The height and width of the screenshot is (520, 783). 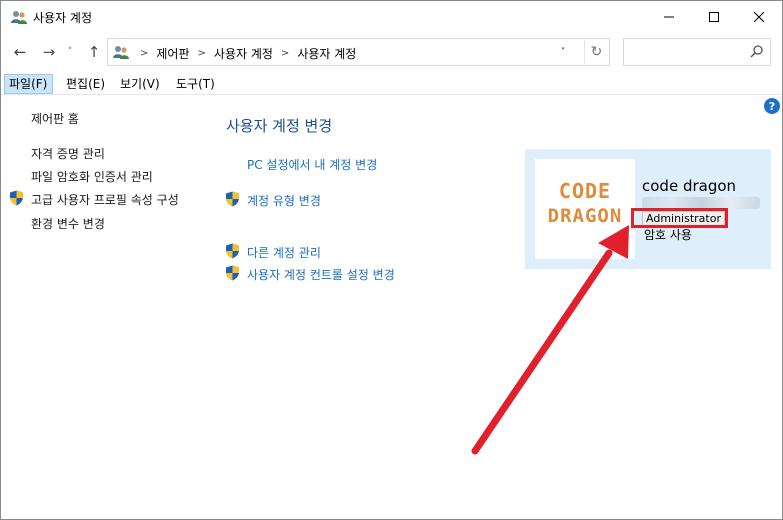 What do you see at coordinates (358, 52) in the screenshot?
I see `address-bar: > 제어판 > 사용자 계정 > 사용자 계정 ˅ ↻` at bounding box center [358, 52].